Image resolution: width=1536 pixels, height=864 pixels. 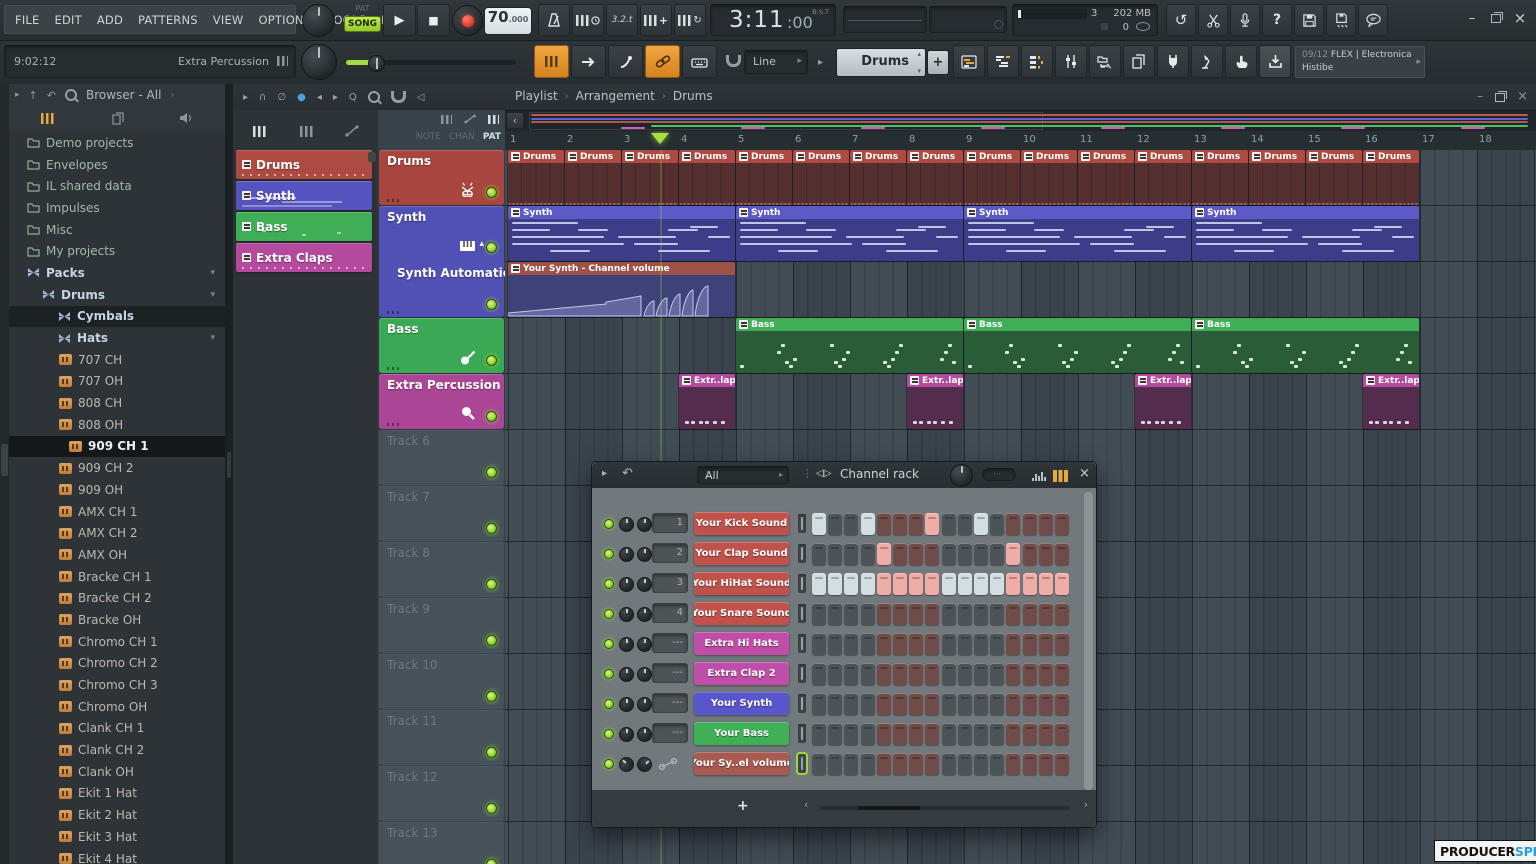 What do you see at coordinates (1029, 584) in the screenshot?
I see `step-14-on` at bounding box center [1029, 584].